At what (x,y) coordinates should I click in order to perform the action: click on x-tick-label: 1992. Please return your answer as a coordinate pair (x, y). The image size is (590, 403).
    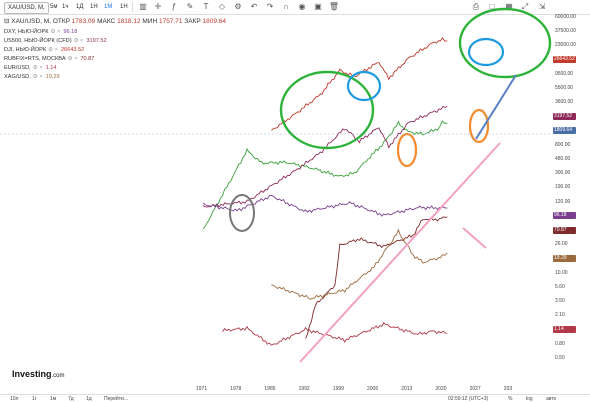
    Looking at the image, I should click on (304, 389).